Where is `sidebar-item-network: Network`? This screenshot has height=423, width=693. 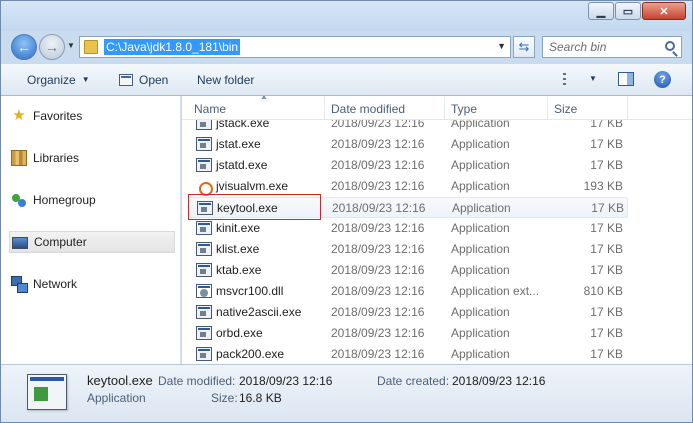 sidebar-item-network: Network is located at coordinates (44, 284).